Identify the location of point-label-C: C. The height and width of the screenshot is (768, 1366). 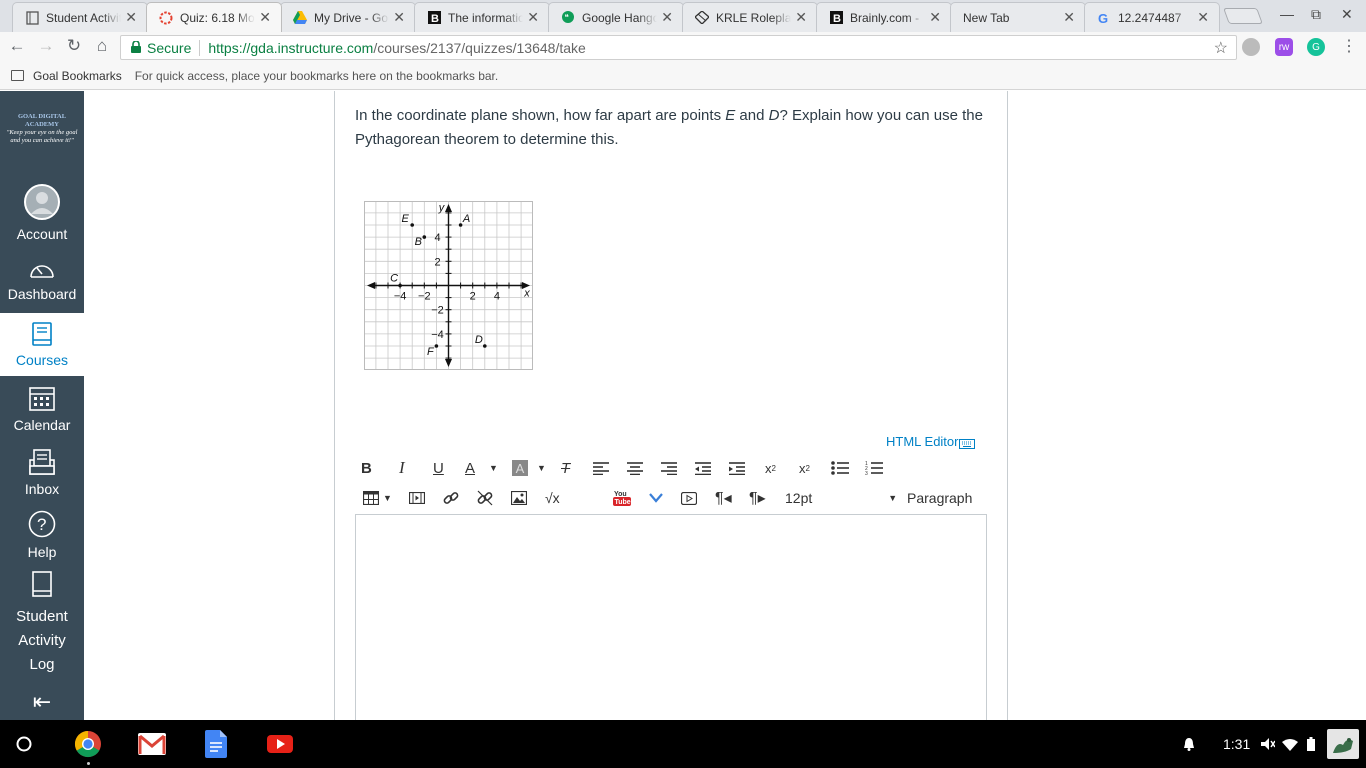
(394, 279).